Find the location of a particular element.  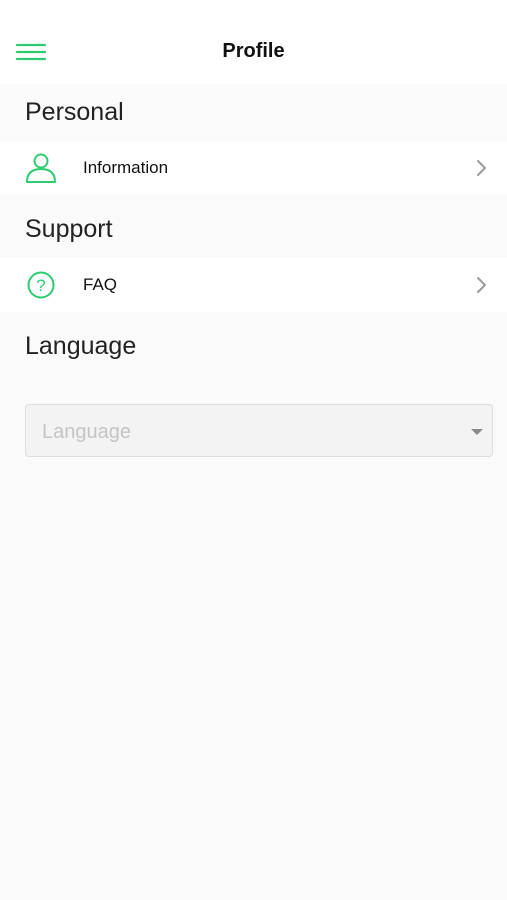

caret-down-icon is located at coordinates (477, 432).